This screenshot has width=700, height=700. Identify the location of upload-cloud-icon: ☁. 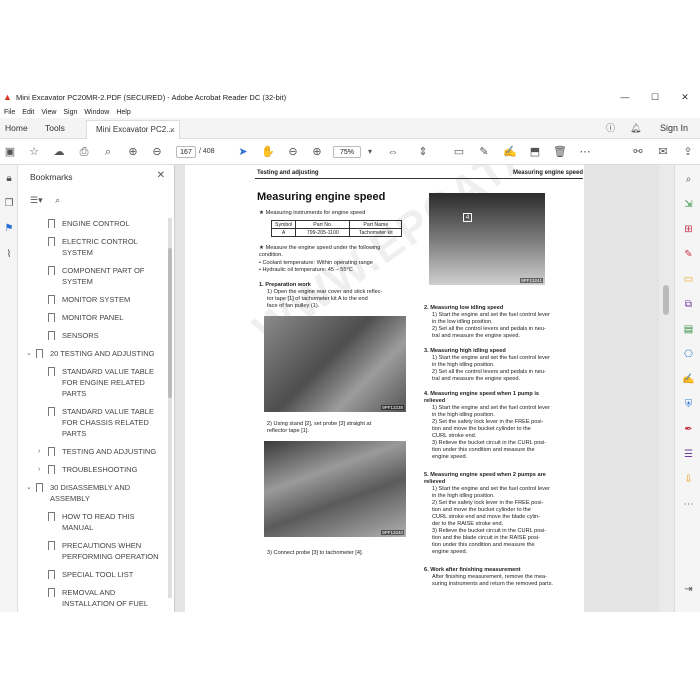
(59, 152).